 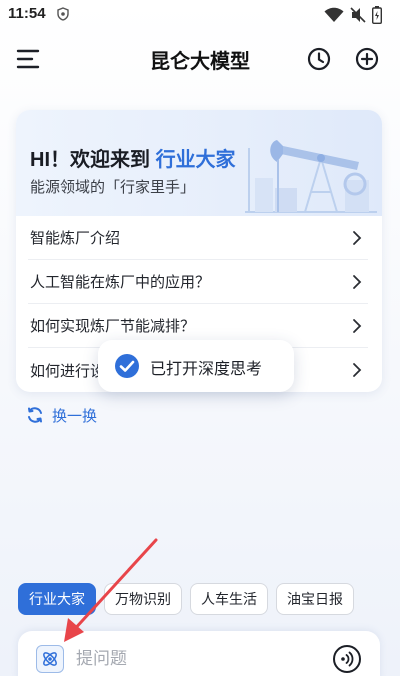 I want to click on top-bar: 昆仑大模型, so click(x=200, y=60).